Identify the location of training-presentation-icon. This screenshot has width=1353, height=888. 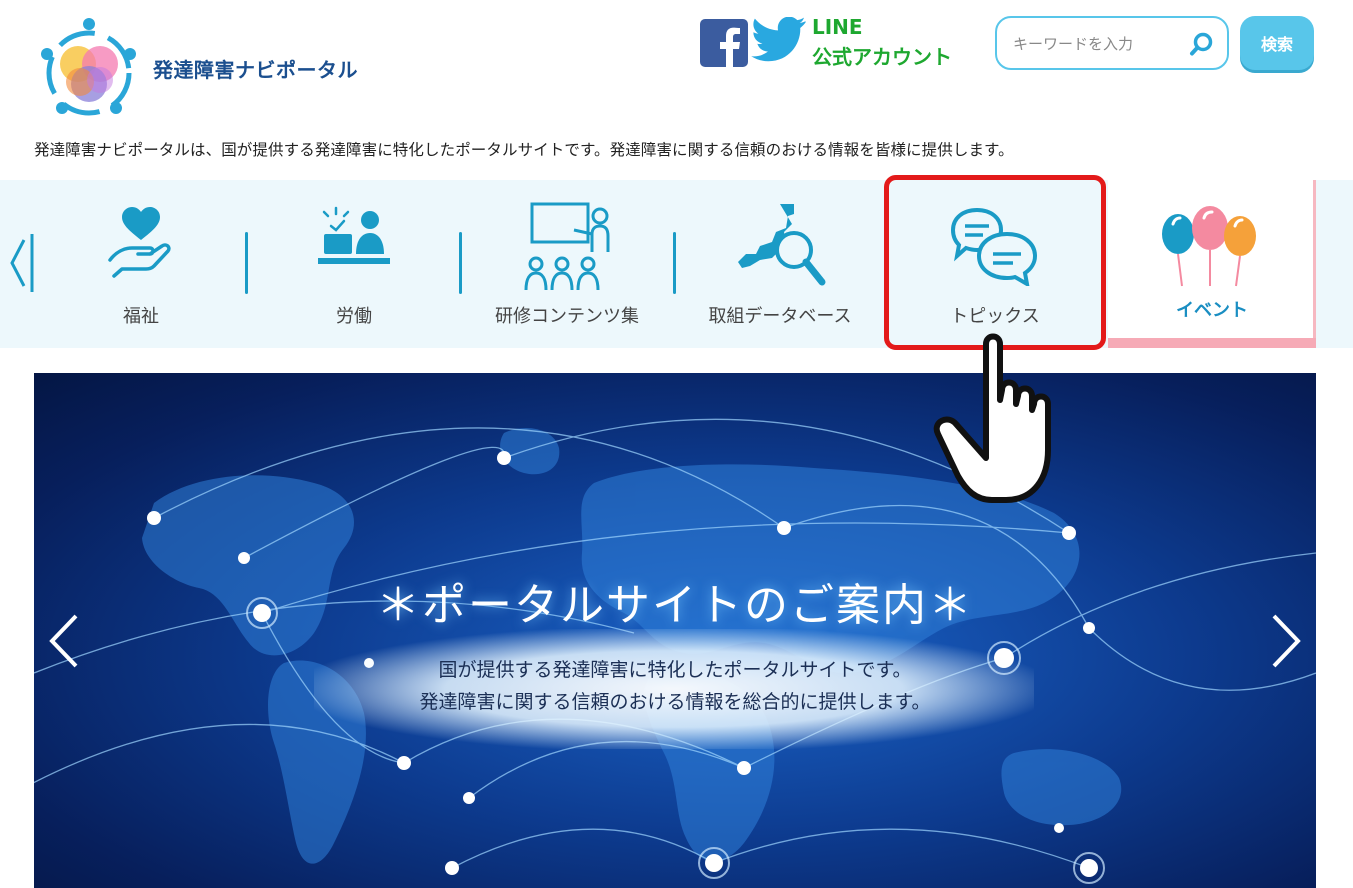
(567, 246).